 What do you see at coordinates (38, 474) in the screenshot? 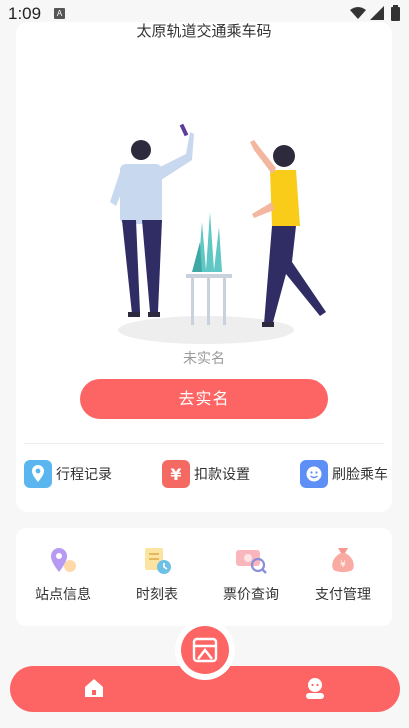
I see `location-pin-icon` at bounding box center [38, 474].